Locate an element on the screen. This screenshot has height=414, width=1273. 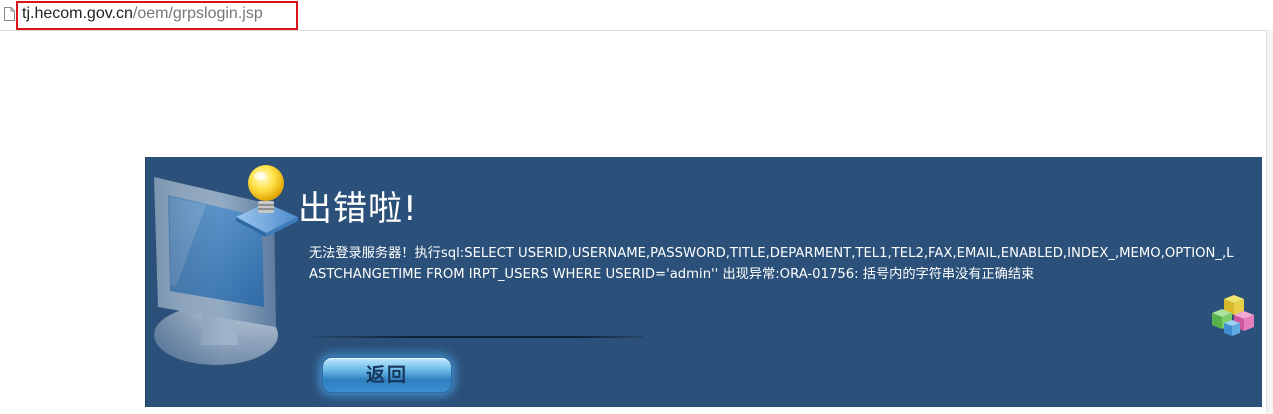
url-host: tj.hecom.gov.cn is located at coordinates (77, 13).